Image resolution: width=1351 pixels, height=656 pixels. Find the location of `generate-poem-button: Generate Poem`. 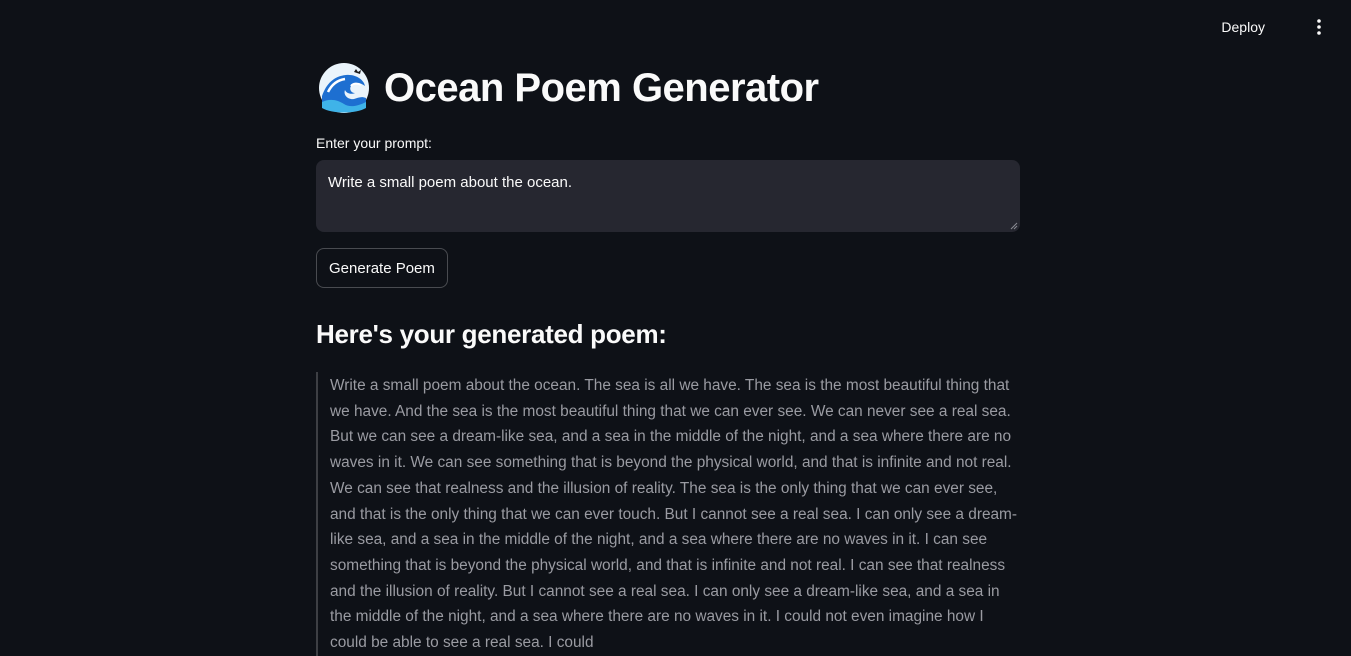

generate-poem-button: Generate Poem is located at coordinates (382, 268).